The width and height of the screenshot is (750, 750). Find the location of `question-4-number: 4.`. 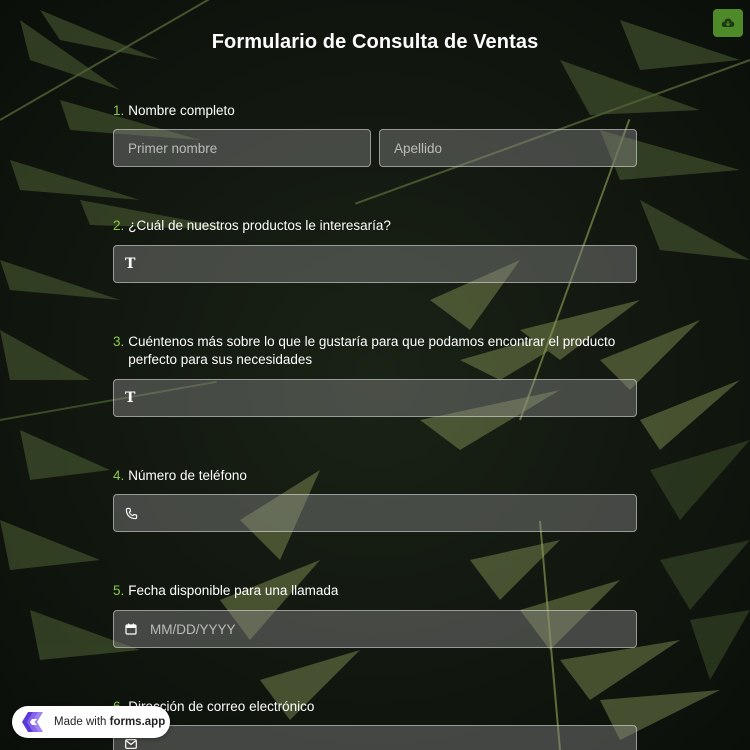

question-4-number: 4. is located at coordinates (119, 475).